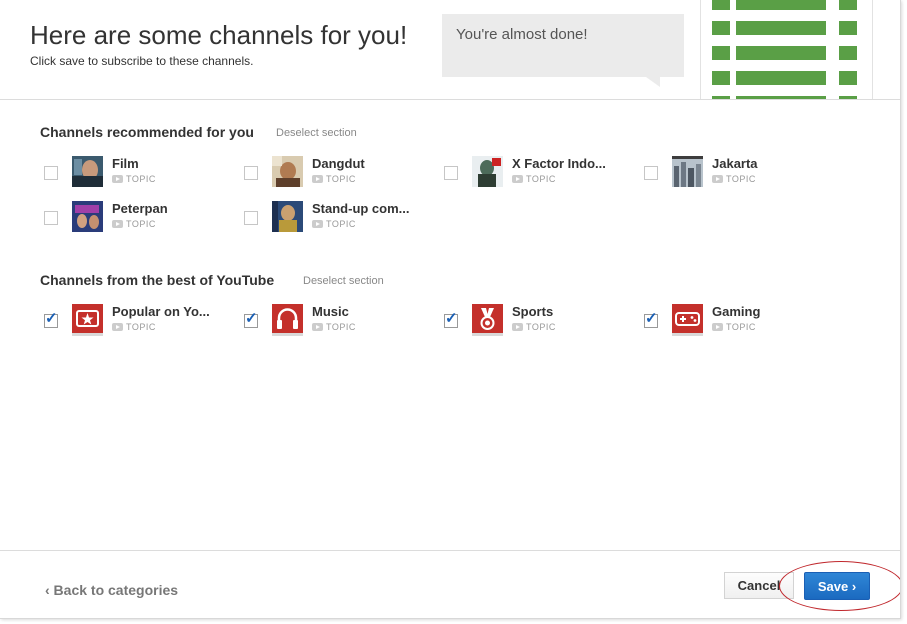 The image size is (907, 624). What do you see at coordinates (786, 49) in the screenshot?
I see `progress-illustration` at bounding box center [786, 49].